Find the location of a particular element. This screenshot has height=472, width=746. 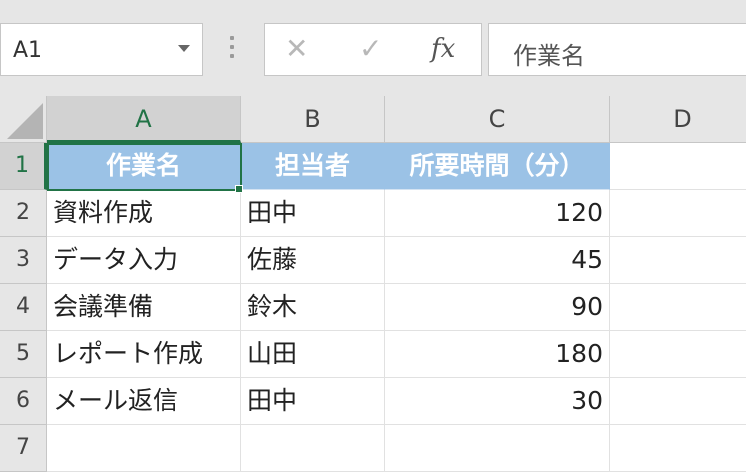

cell-b3: 佐藤 is located at coordinates (313, 260).